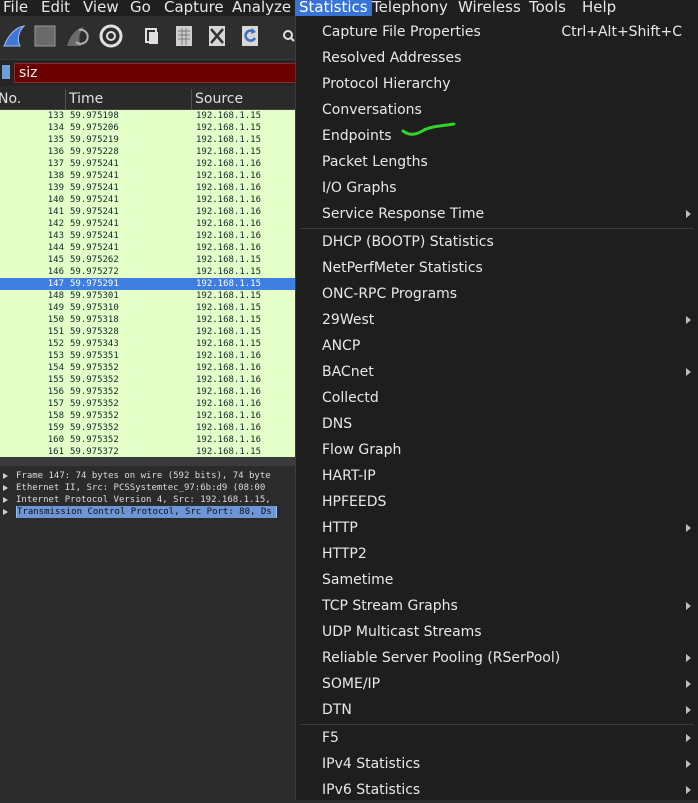 The width and height of the screenshot is (698, 803). I want to click on table-row: 140 59.975241 192.168.1.16, so click(149, 200).